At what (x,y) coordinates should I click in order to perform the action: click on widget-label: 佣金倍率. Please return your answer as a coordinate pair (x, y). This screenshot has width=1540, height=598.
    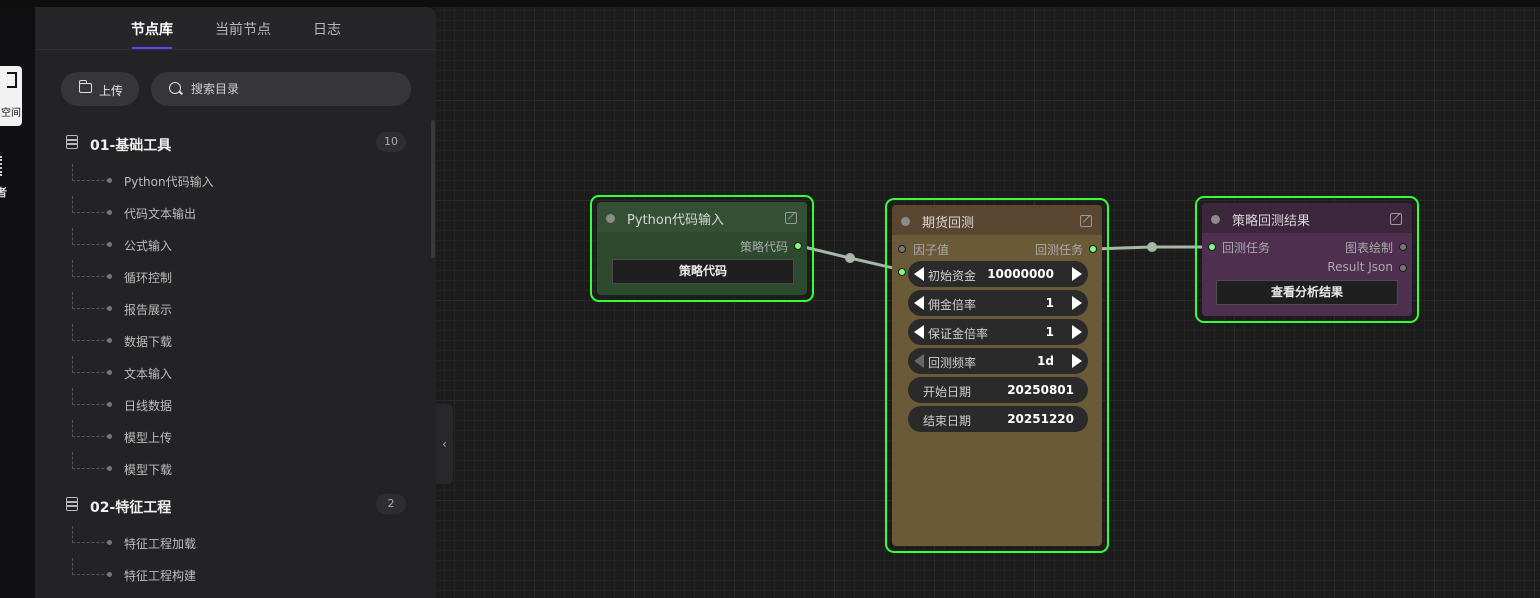
    Looking at the image, I should click on (952, 305).